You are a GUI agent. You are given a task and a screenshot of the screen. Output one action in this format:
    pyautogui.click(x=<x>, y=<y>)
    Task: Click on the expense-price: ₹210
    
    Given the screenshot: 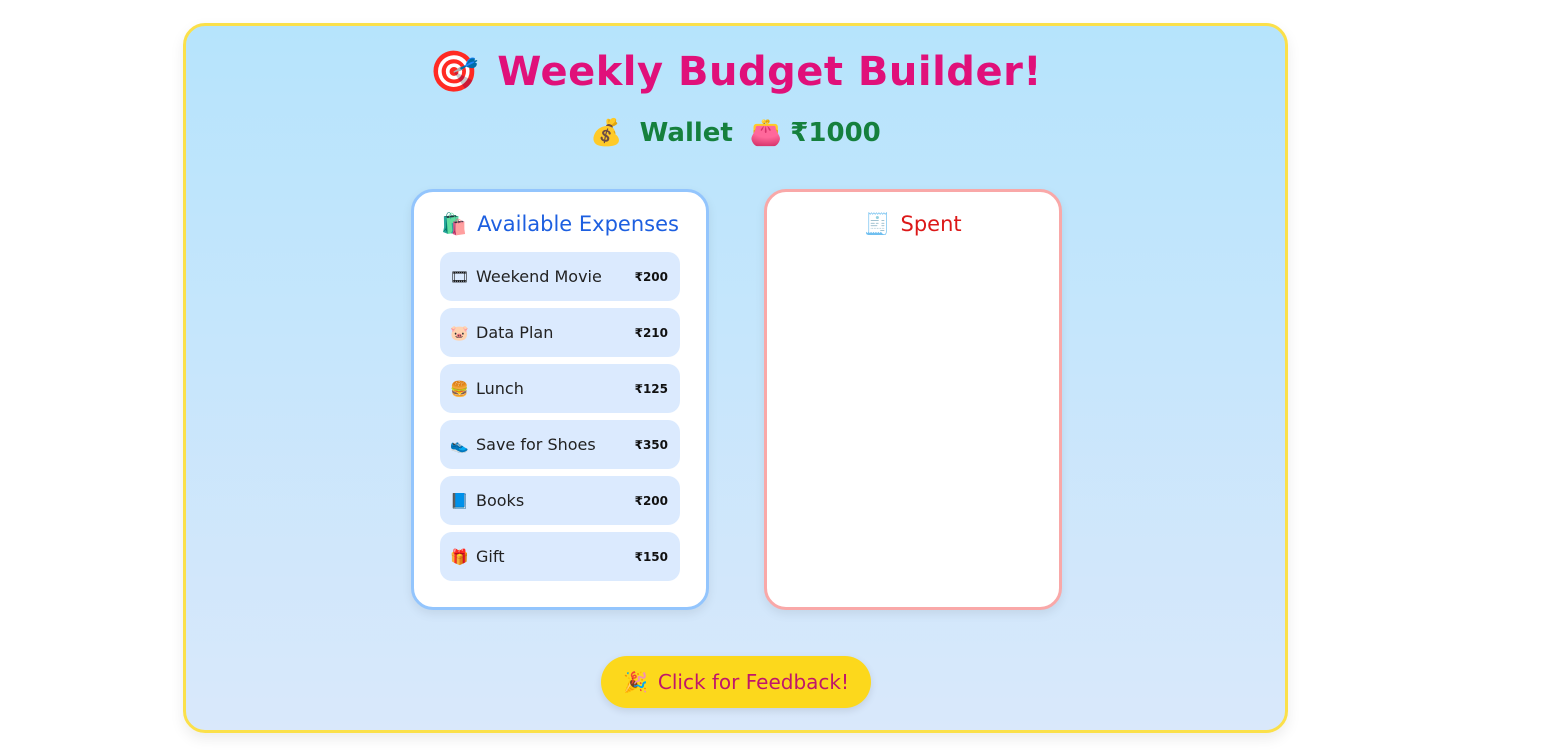 What is the action you would take?
    pyautogui.click(x=651, y=332)
    